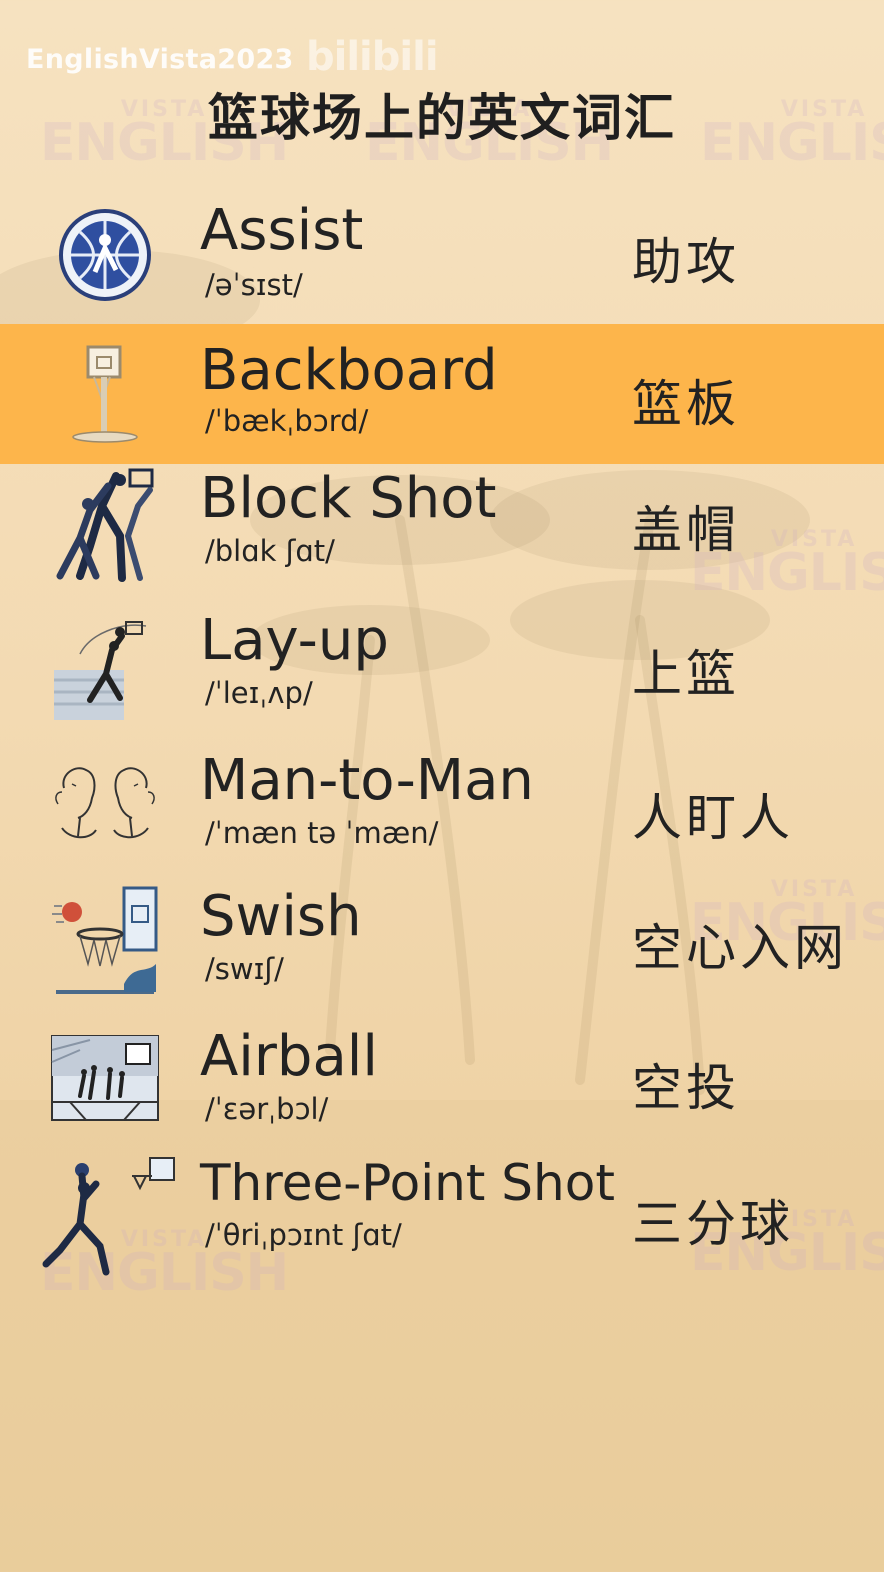 This screenshot has width=884, height=1572. What do you see at coordinates (713, 1224) in the screenshot?
I see `vocab-chinese: 三分球` at bounding box center [713, 1224].